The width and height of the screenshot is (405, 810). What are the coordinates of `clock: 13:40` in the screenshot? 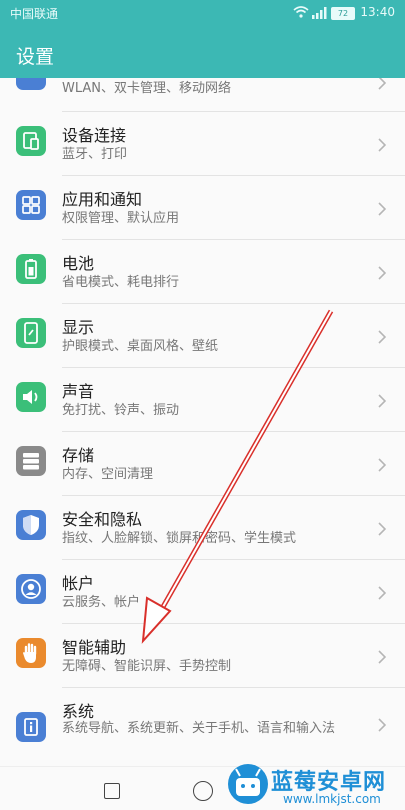 It's located at (377, 12).